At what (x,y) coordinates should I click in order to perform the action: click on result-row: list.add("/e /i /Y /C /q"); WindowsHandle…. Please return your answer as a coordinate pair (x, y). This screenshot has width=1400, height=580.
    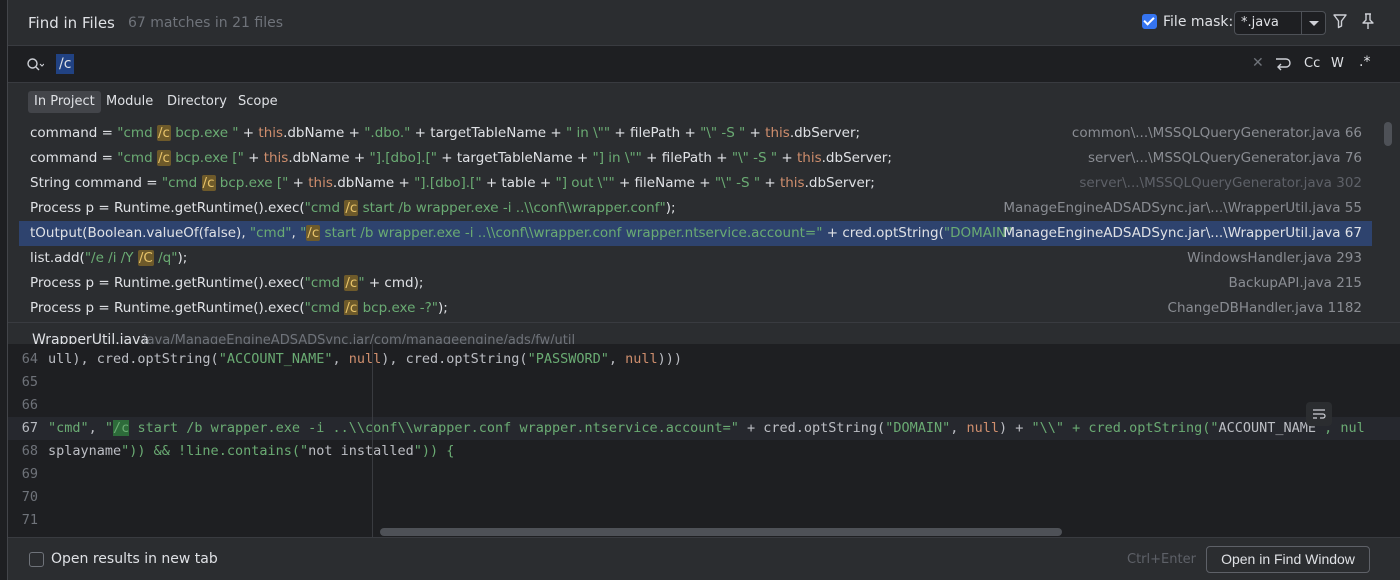
    Looking at the image, I should click on (695, 258).